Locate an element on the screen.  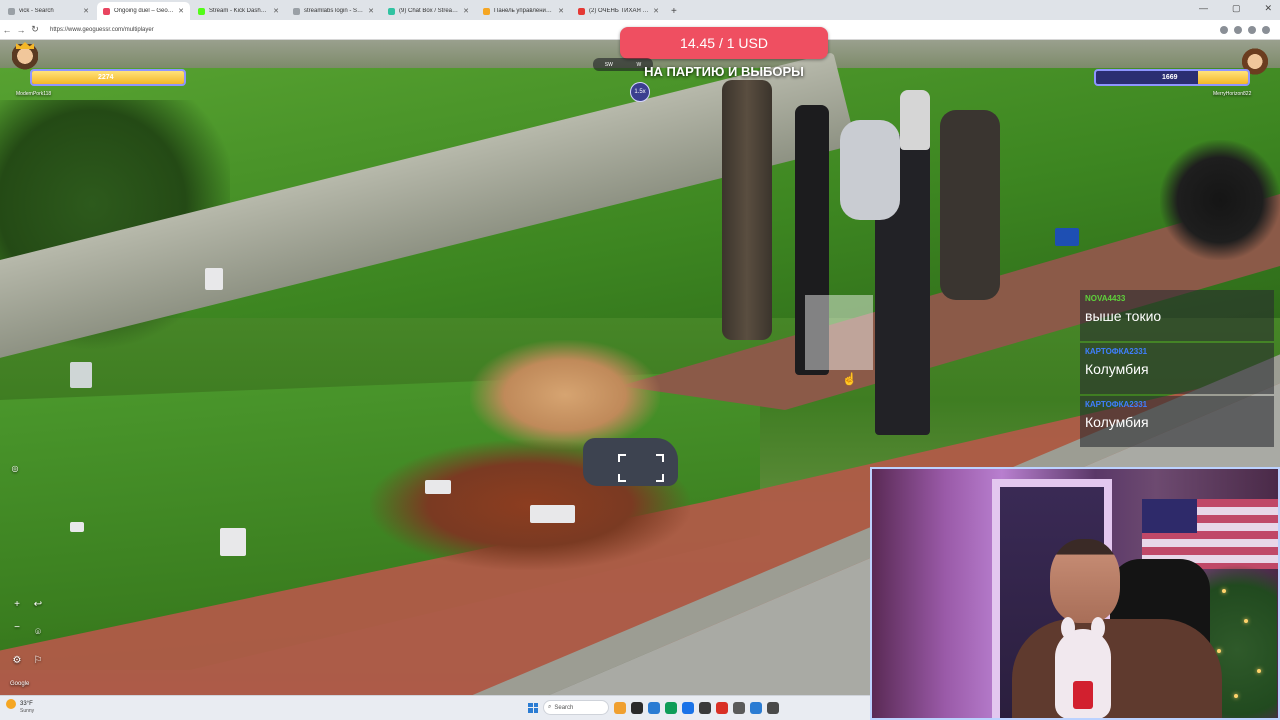
person is located at coordinates (915, 120).